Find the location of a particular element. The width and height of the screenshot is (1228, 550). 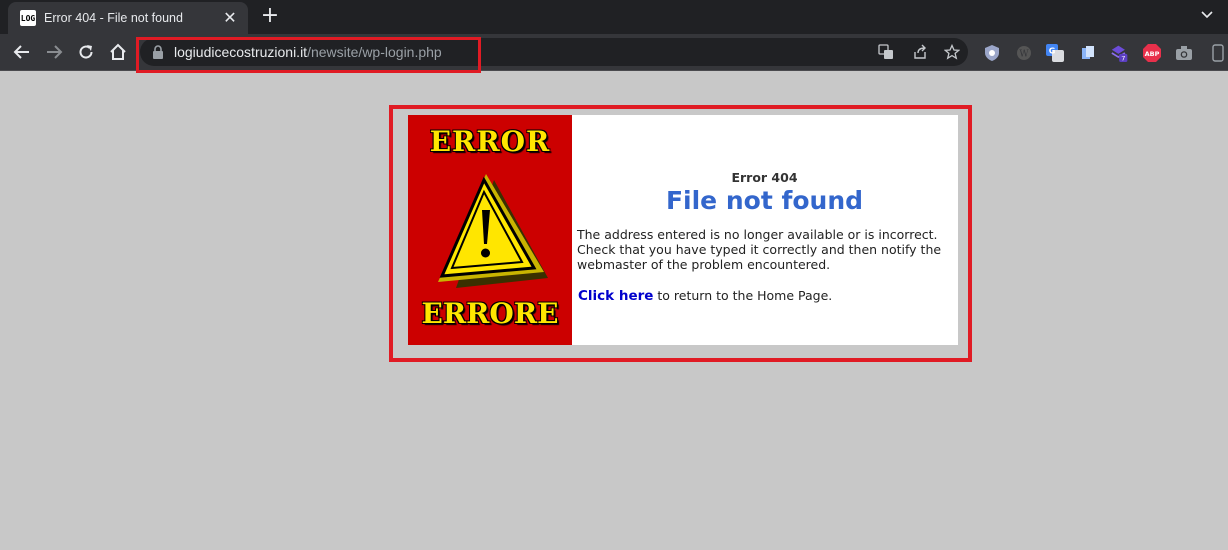

shield-extension-icon is located at coordinates (992, 53).